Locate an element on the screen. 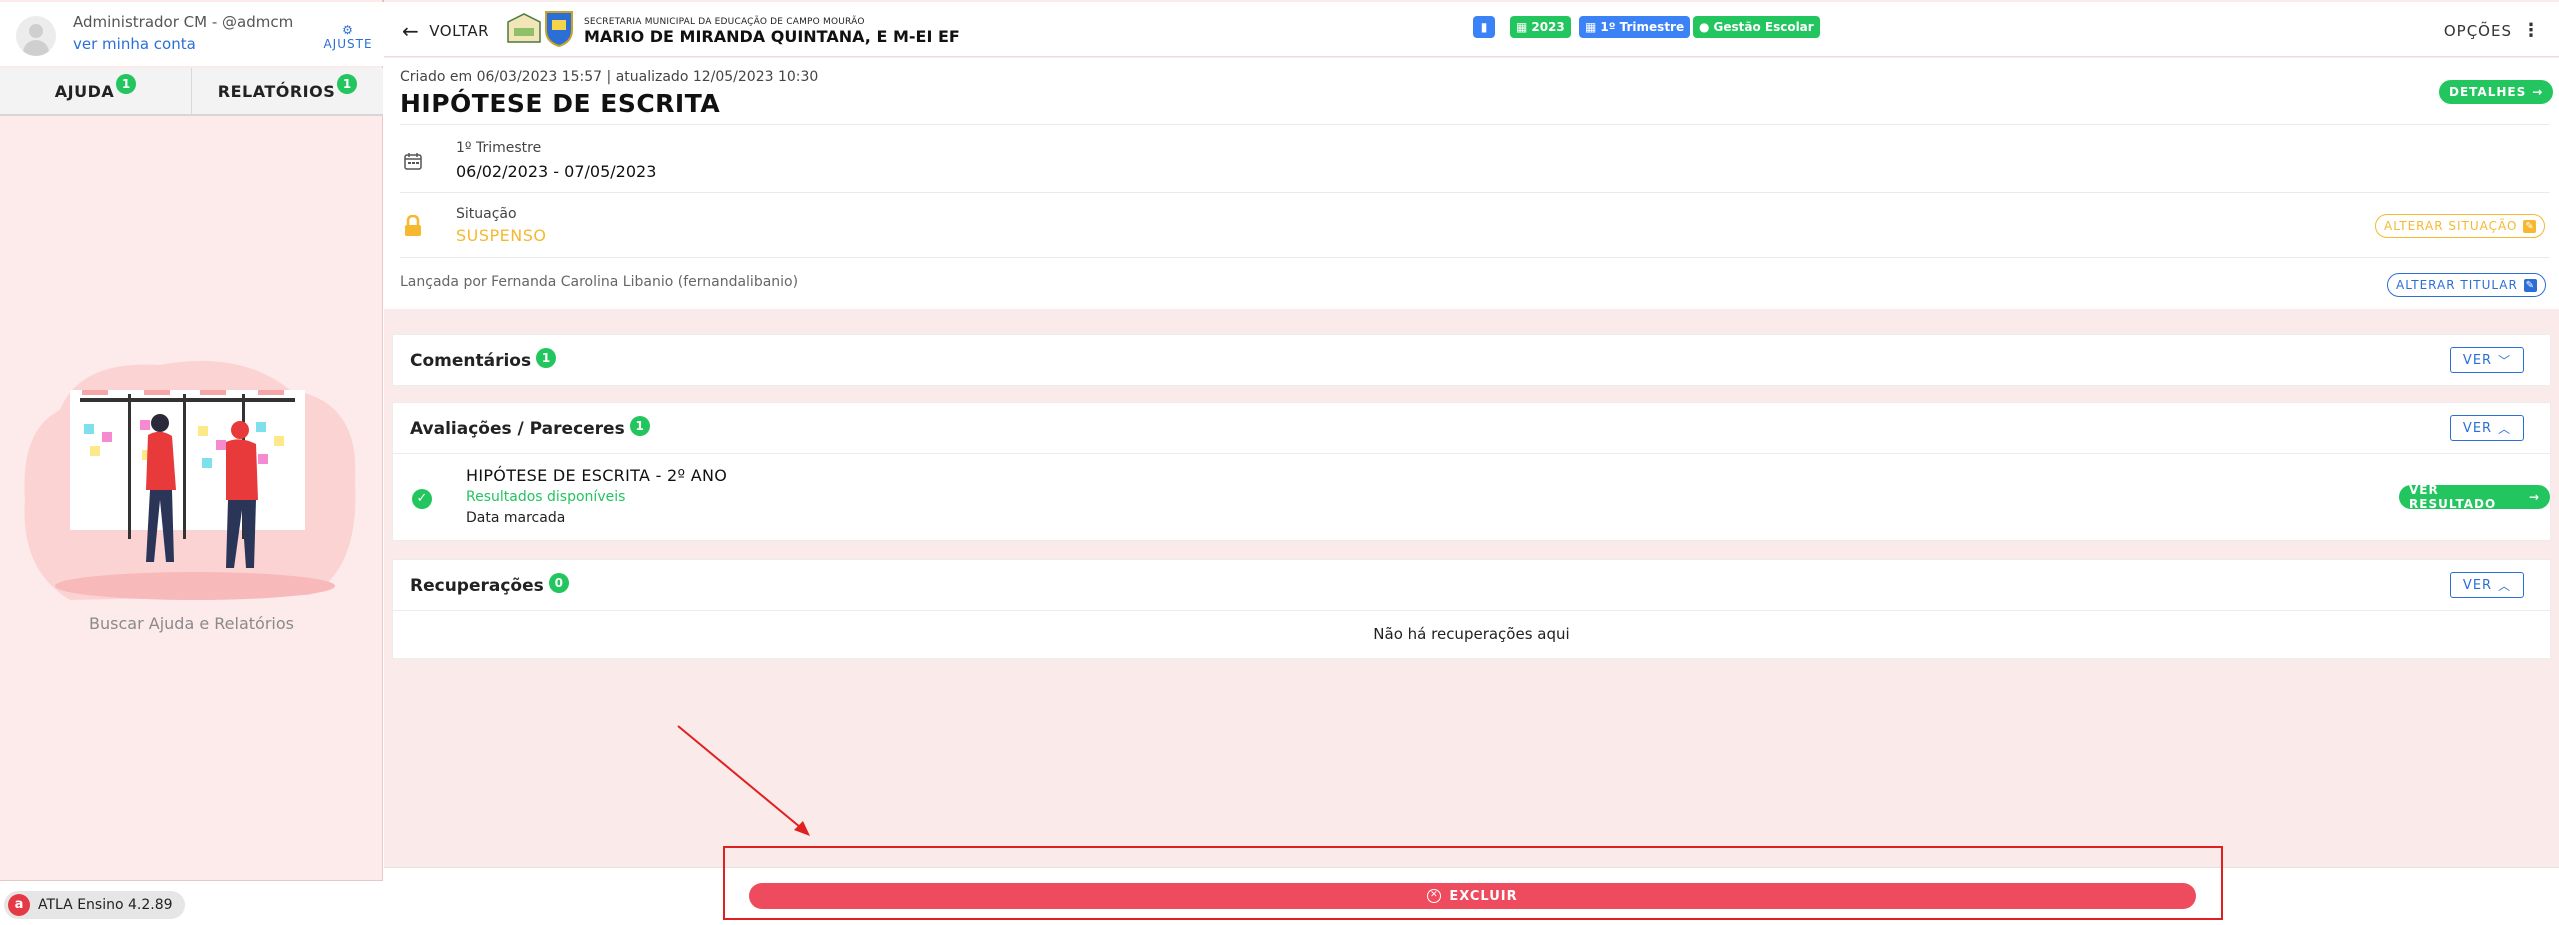  circle-icon: ● is located at coordinates (1704, 27).